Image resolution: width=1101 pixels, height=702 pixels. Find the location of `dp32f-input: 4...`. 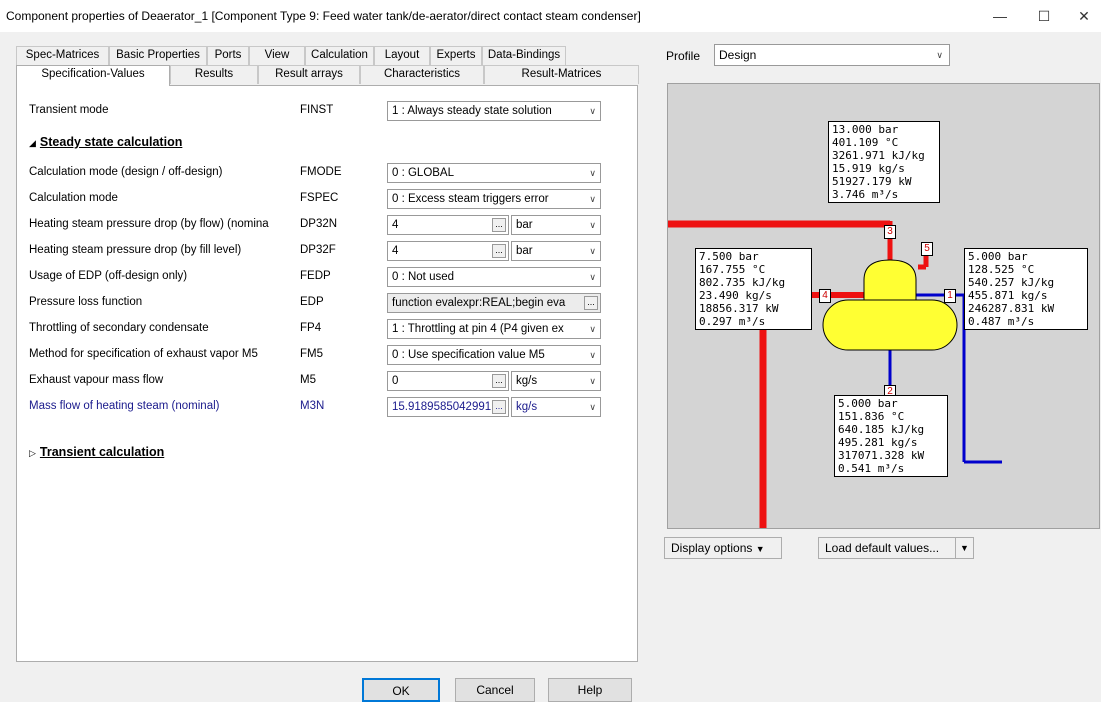

dp32f-input: 4... is located at coordinates (448, 251).